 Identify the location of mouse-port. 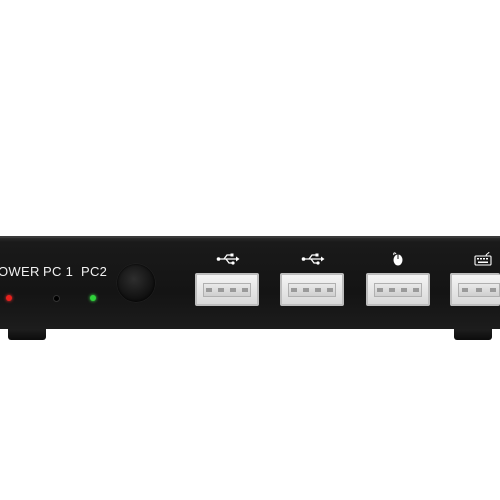
(398, 289).